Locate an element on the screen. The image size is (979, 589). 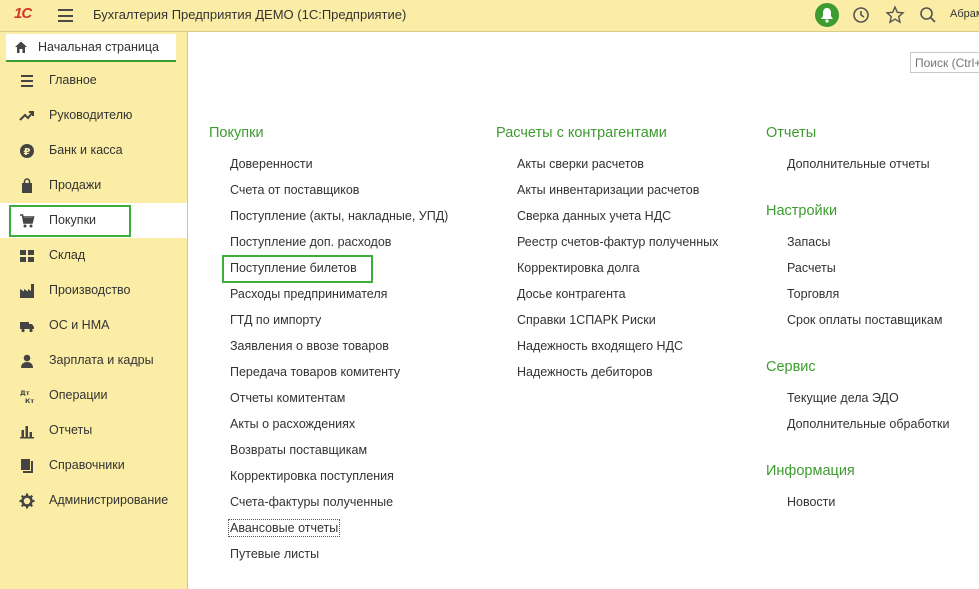
sidebar-item-label: Производство is located at coordinates (90, 290).